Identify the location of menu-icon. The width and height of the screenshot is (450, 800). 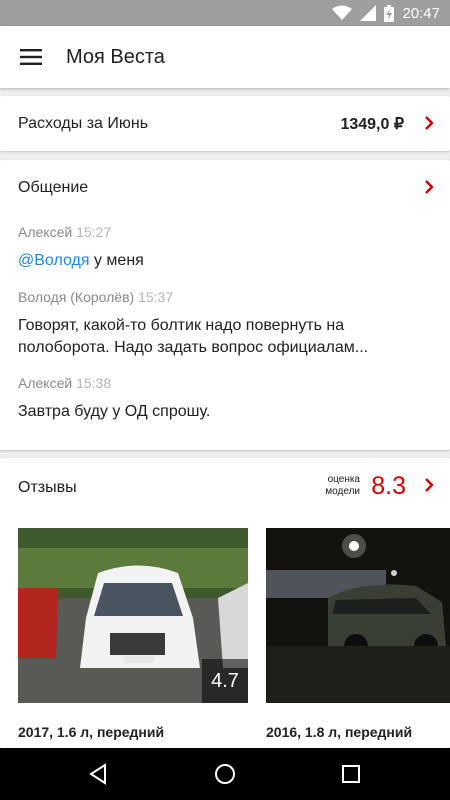
(31, 57).